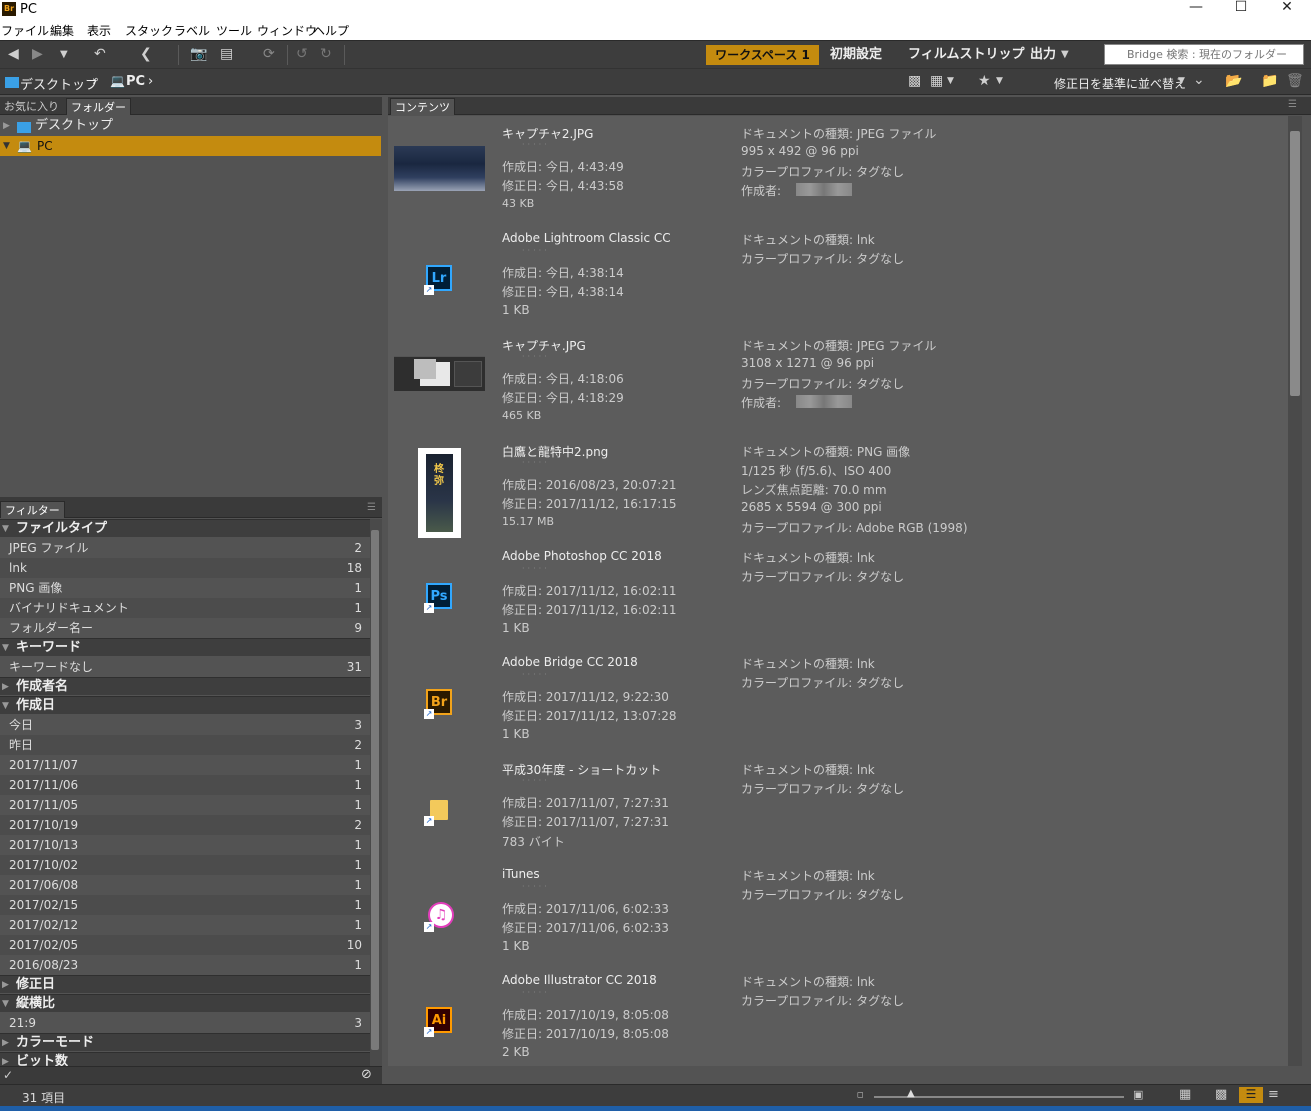 The height and width of the screenshot is (1111, 1311). What do you see at coordinates (185, 548) in the screenshot?
I see `filter-option: JPEG ファイル 2` at bounding box center [185, 548].